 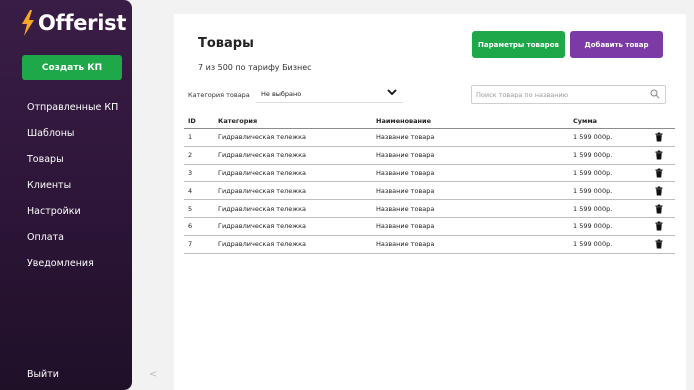 I want to click on column-header-id: ID, so click(x=192, y=121).